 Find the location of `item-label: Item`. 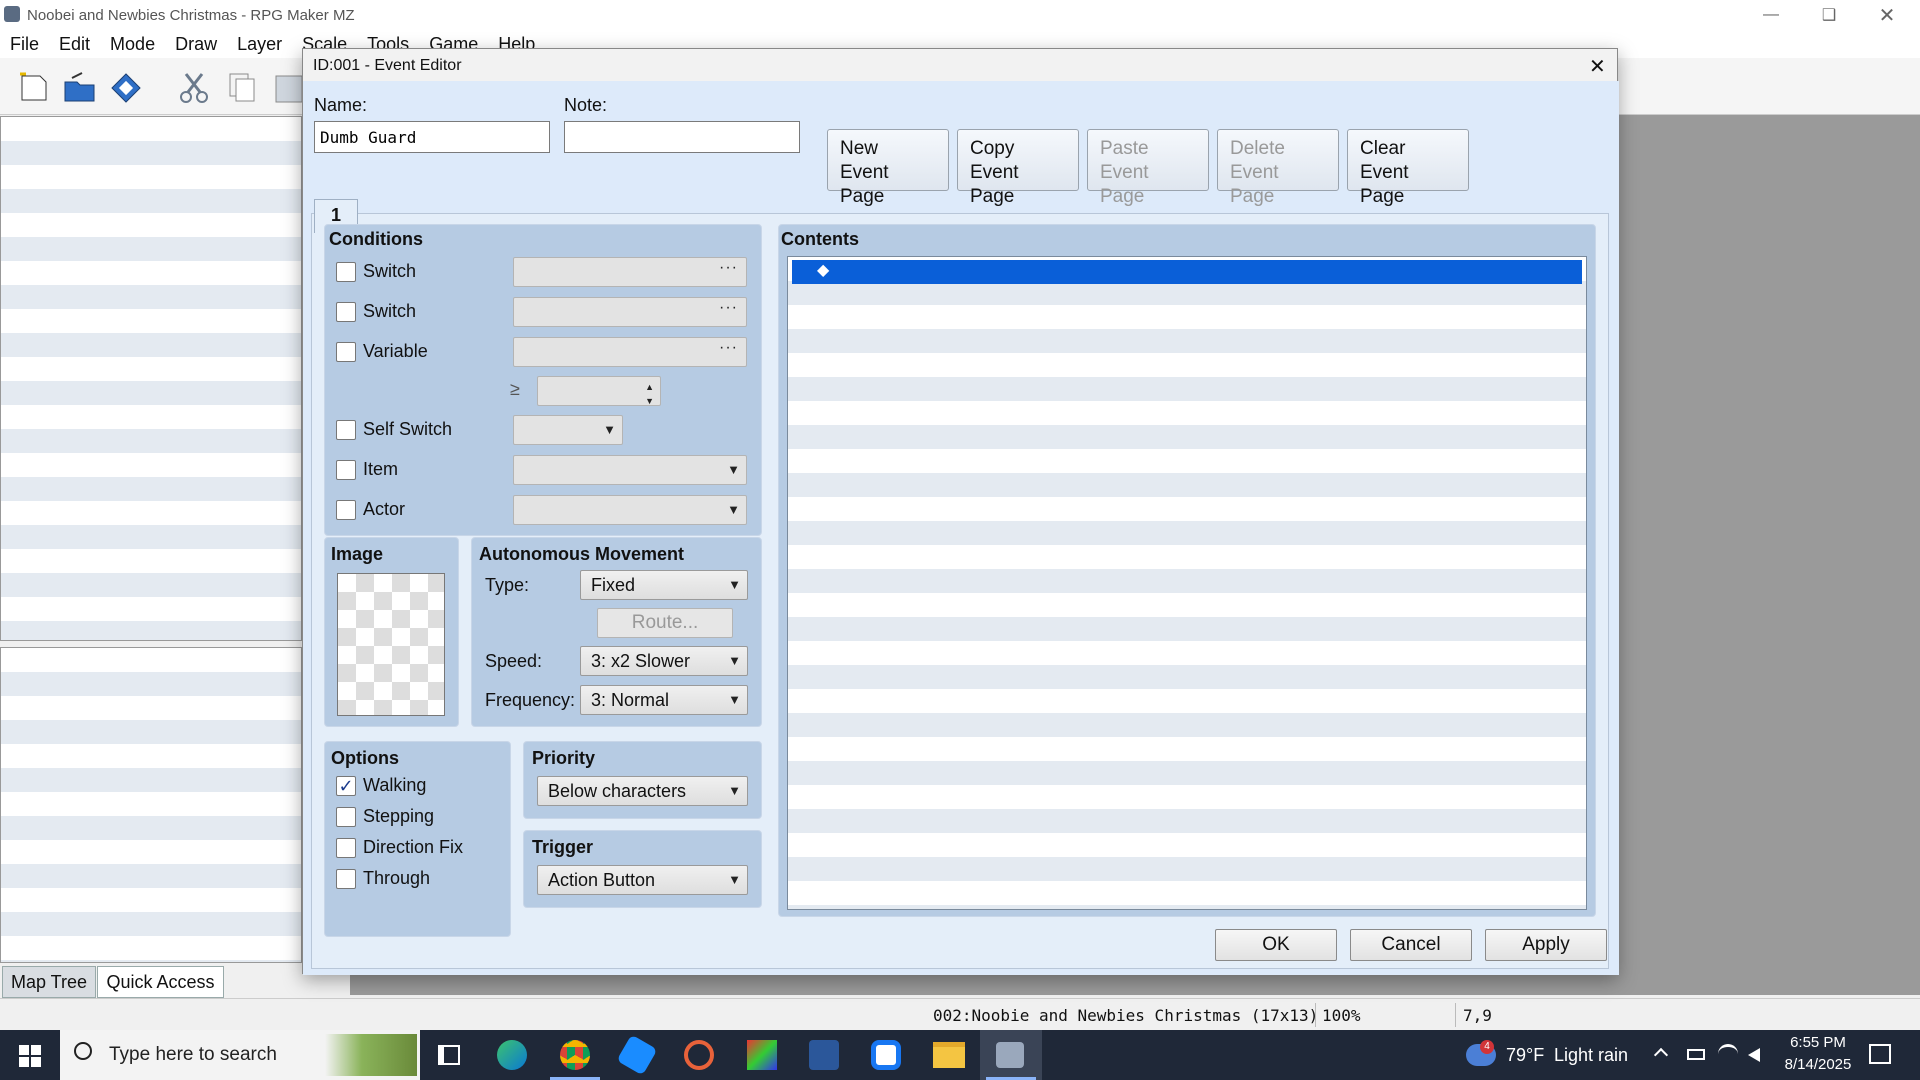

item-label: Item is located at coordinates (381, 469).